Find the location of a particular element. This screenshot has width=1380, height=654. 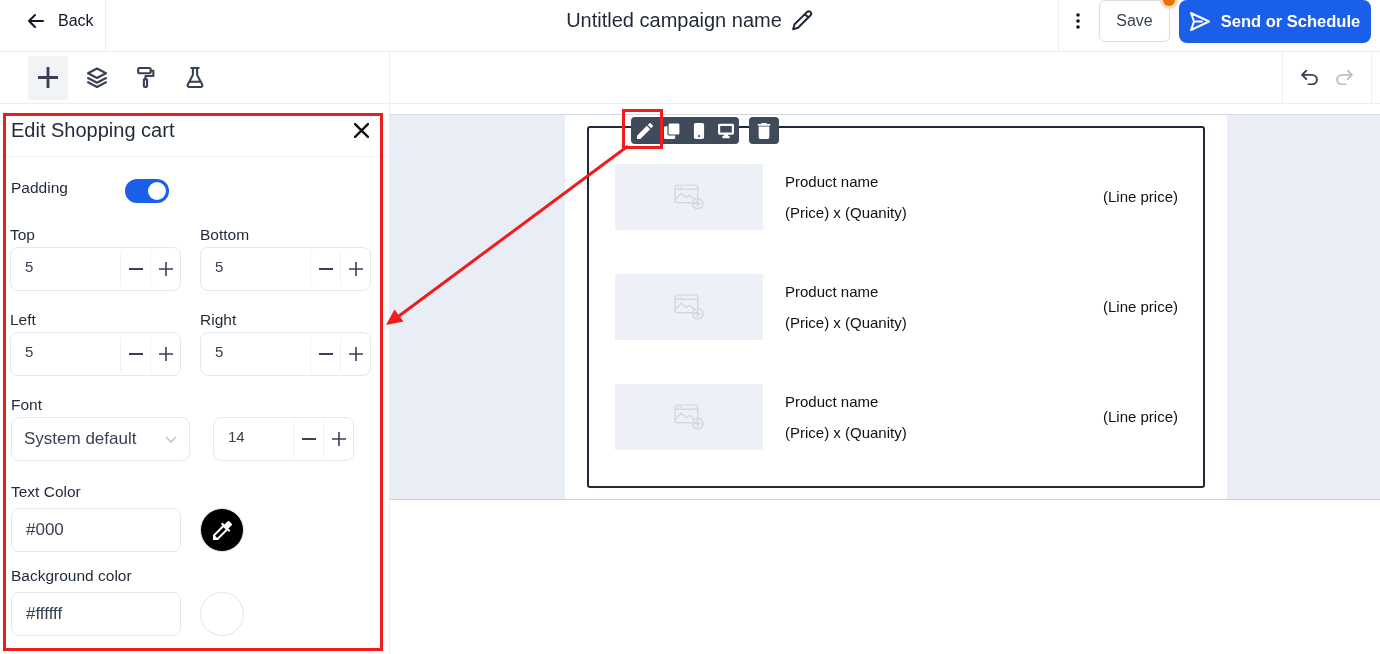

field-label: Padding is located at coordinates (40, 188).